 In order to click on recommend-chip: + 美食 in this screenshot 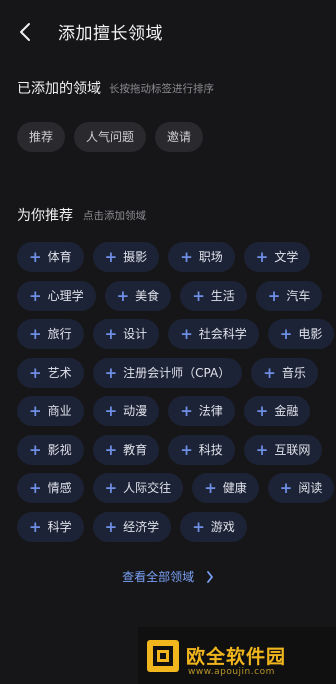, I will do `click(138, 295)`.